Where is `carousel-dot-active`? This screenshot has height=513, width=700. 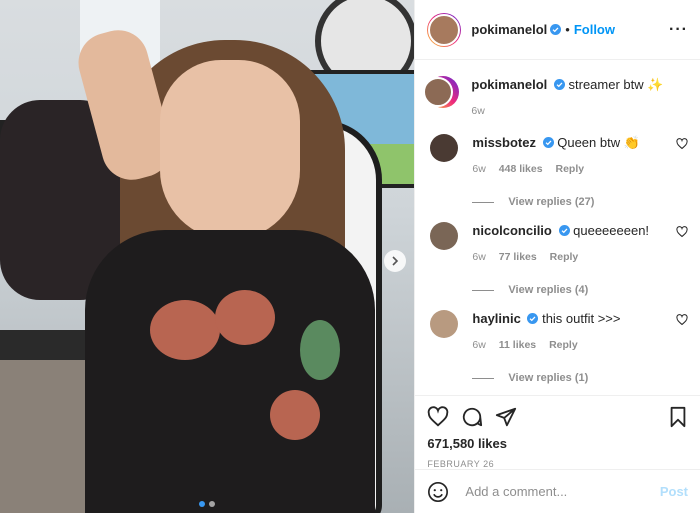 carousel-dot-active is located at coordinates (202, 504).